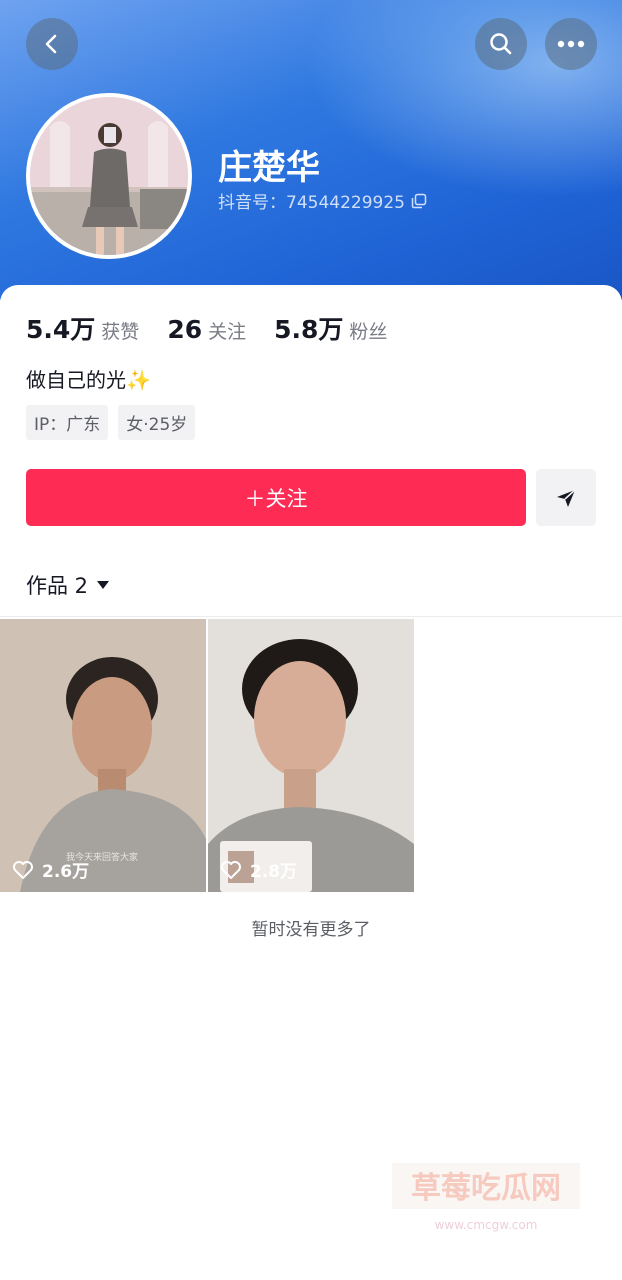 This screenshot has height=1280, width=622. I want to click on search-button, so click(501, 44).